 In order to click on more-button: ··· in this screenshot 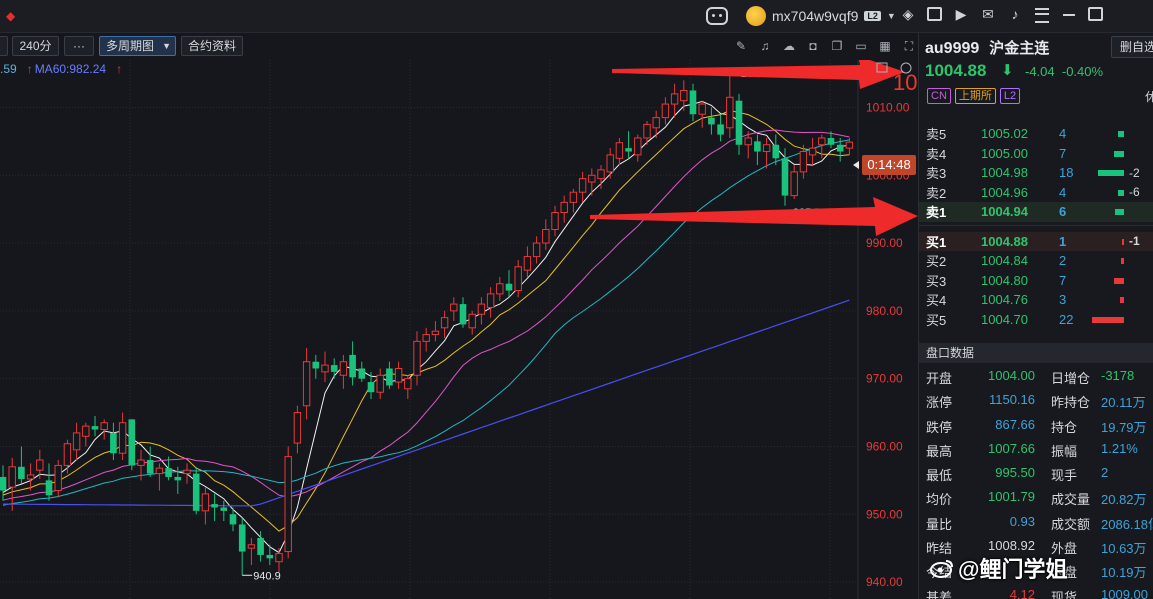, I will do `click(79, 46)`.